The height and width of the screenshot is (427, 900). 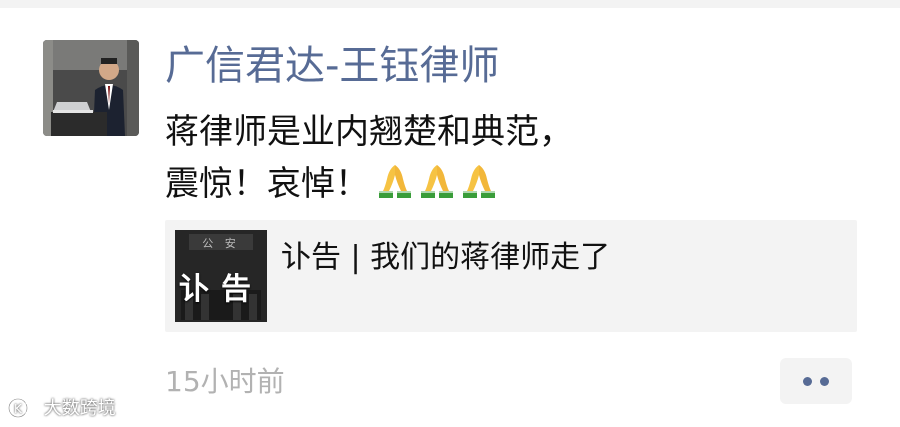 I want to click on watermark-logo-text: K, so click(x=18, y=409).